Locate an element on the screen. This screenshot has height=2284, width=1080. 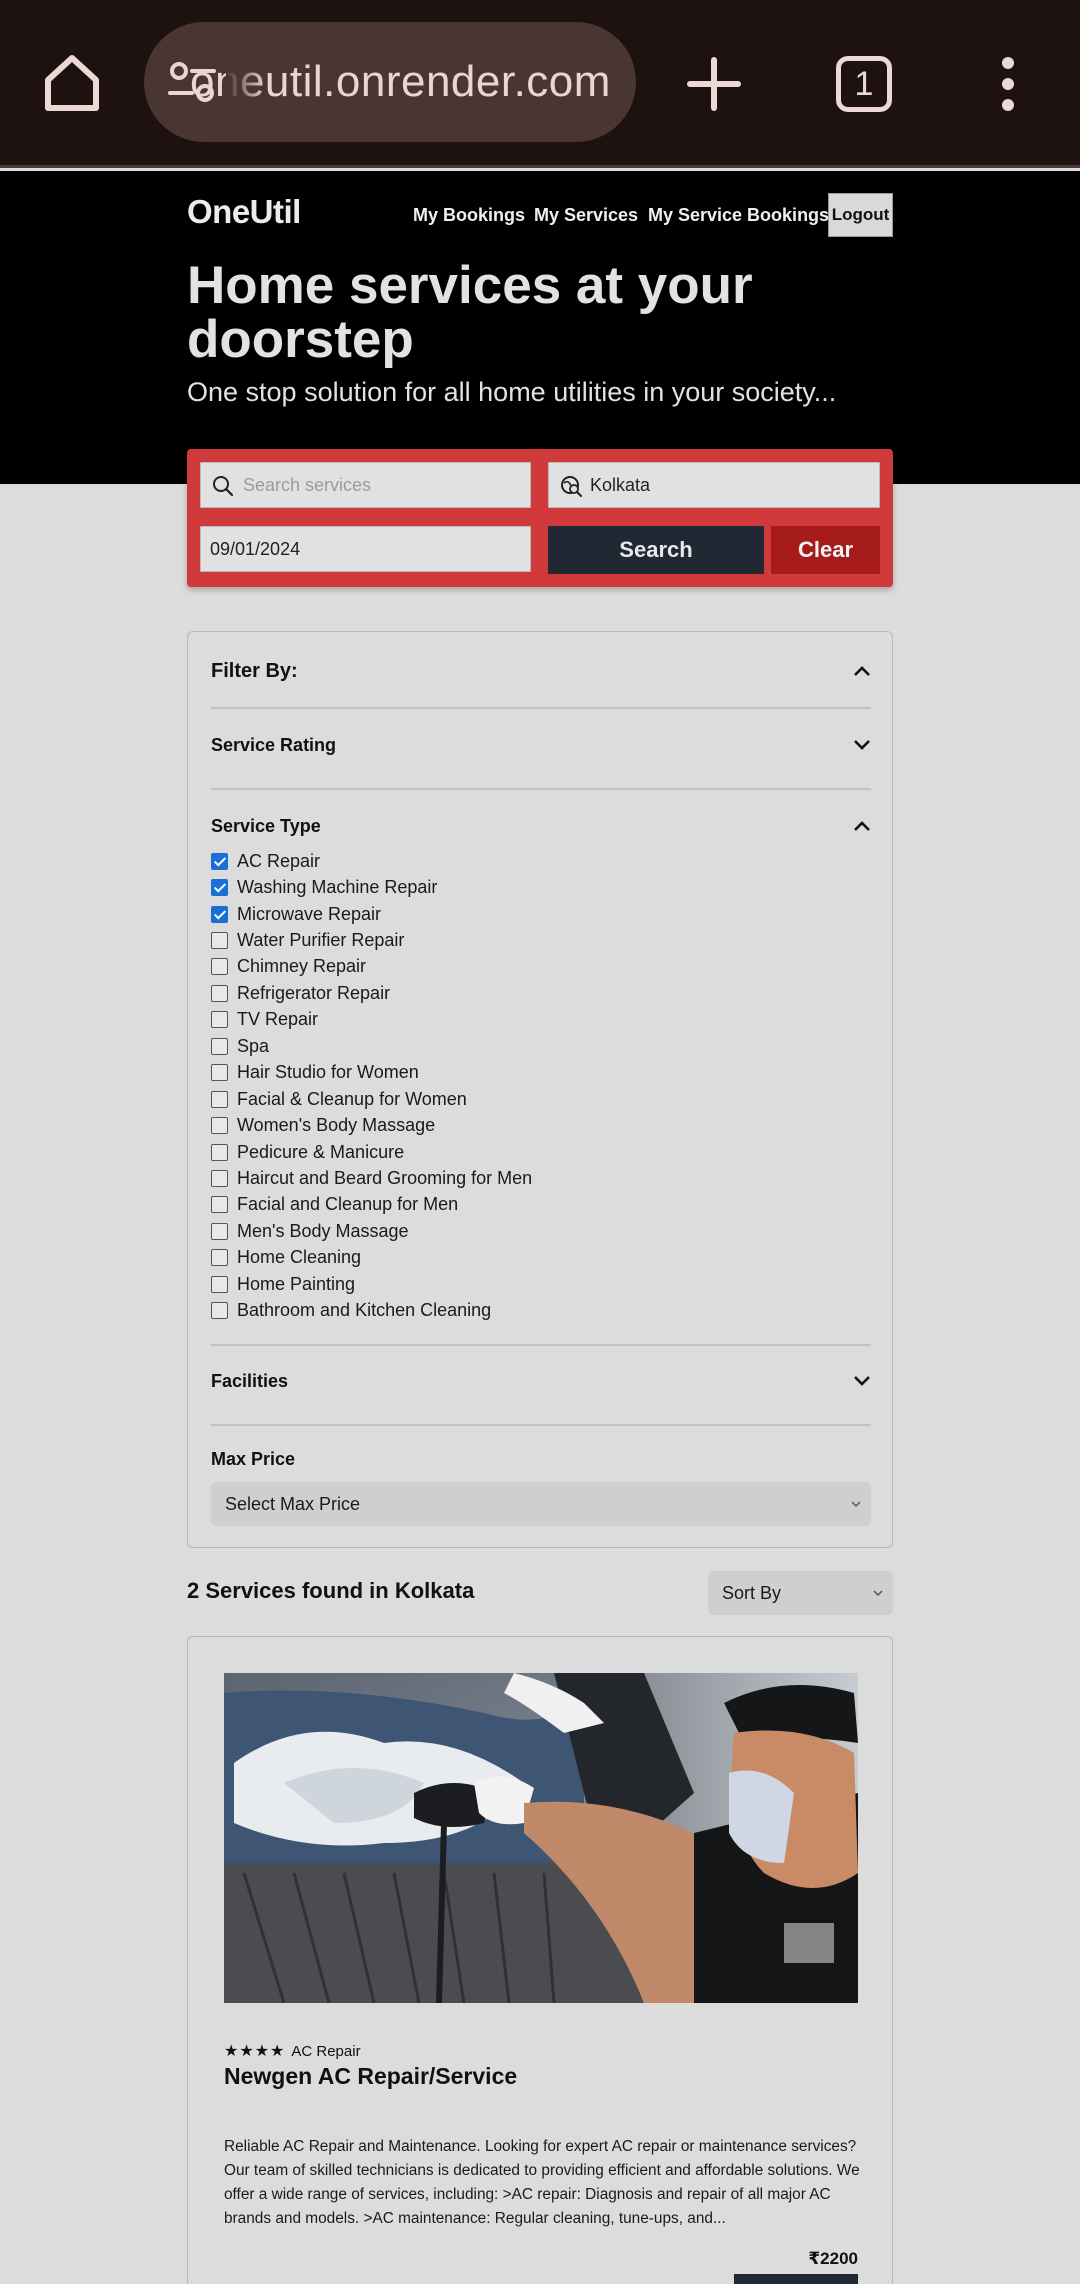
service-type-option: Water Purifier Repair is located at coordinates (371, 940).